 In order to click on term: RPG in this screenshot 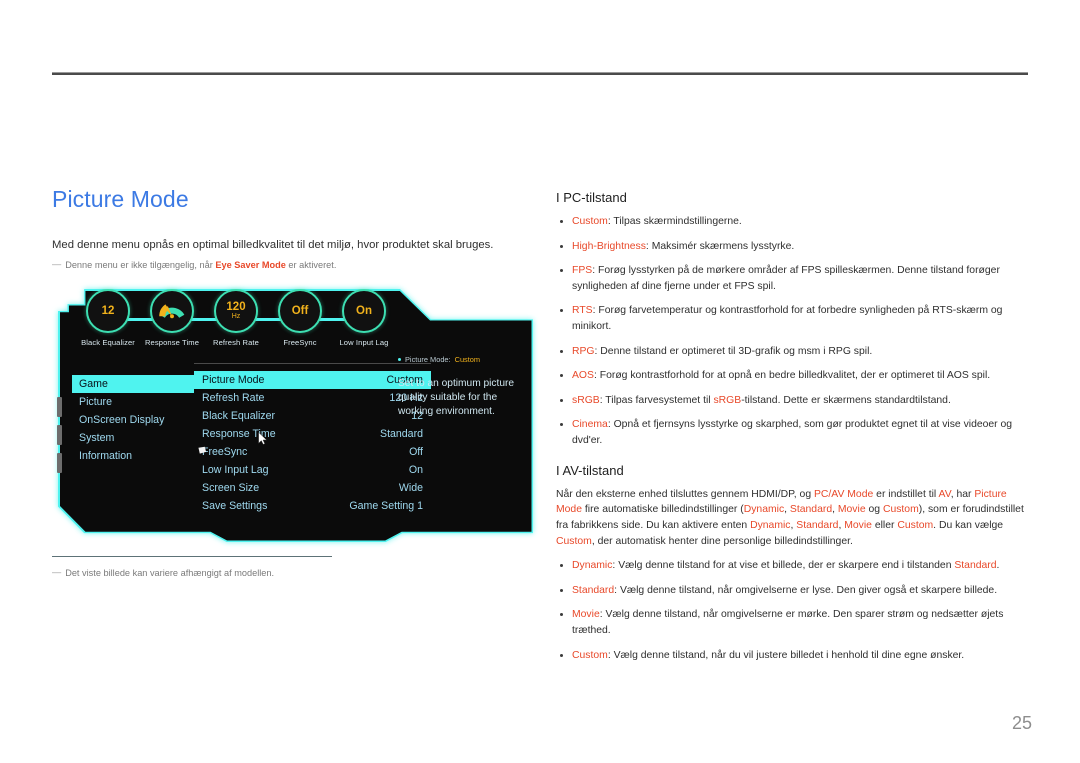, I will do `click(583, 351)`.